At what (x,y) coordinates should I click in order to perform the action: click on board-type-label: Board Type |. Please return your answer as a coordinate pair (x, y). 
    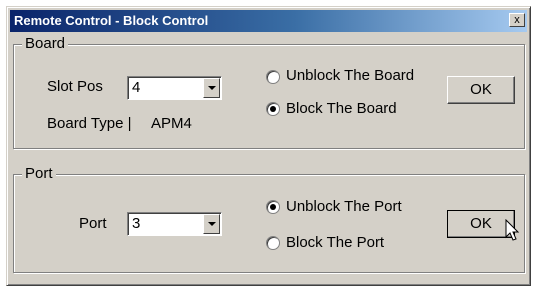
    Looking at the image, I should click on (89, 123).